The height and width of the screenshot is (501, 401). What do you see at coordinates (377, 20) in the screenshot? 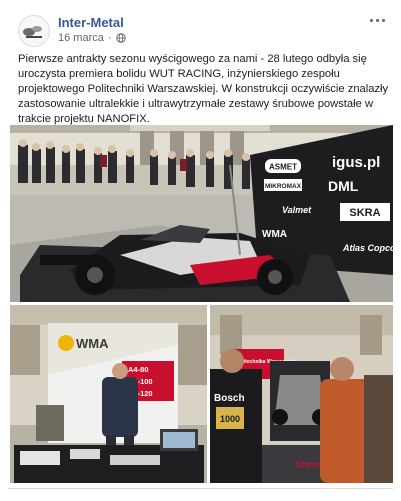
I see `more-options-button` at bounding box center [377, 20].